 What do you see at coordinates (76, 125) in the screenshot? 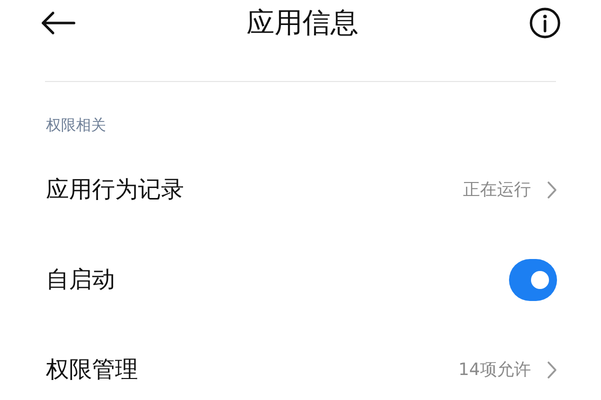
I see `section-label: 权限相关` at bounding box center [76, 125].